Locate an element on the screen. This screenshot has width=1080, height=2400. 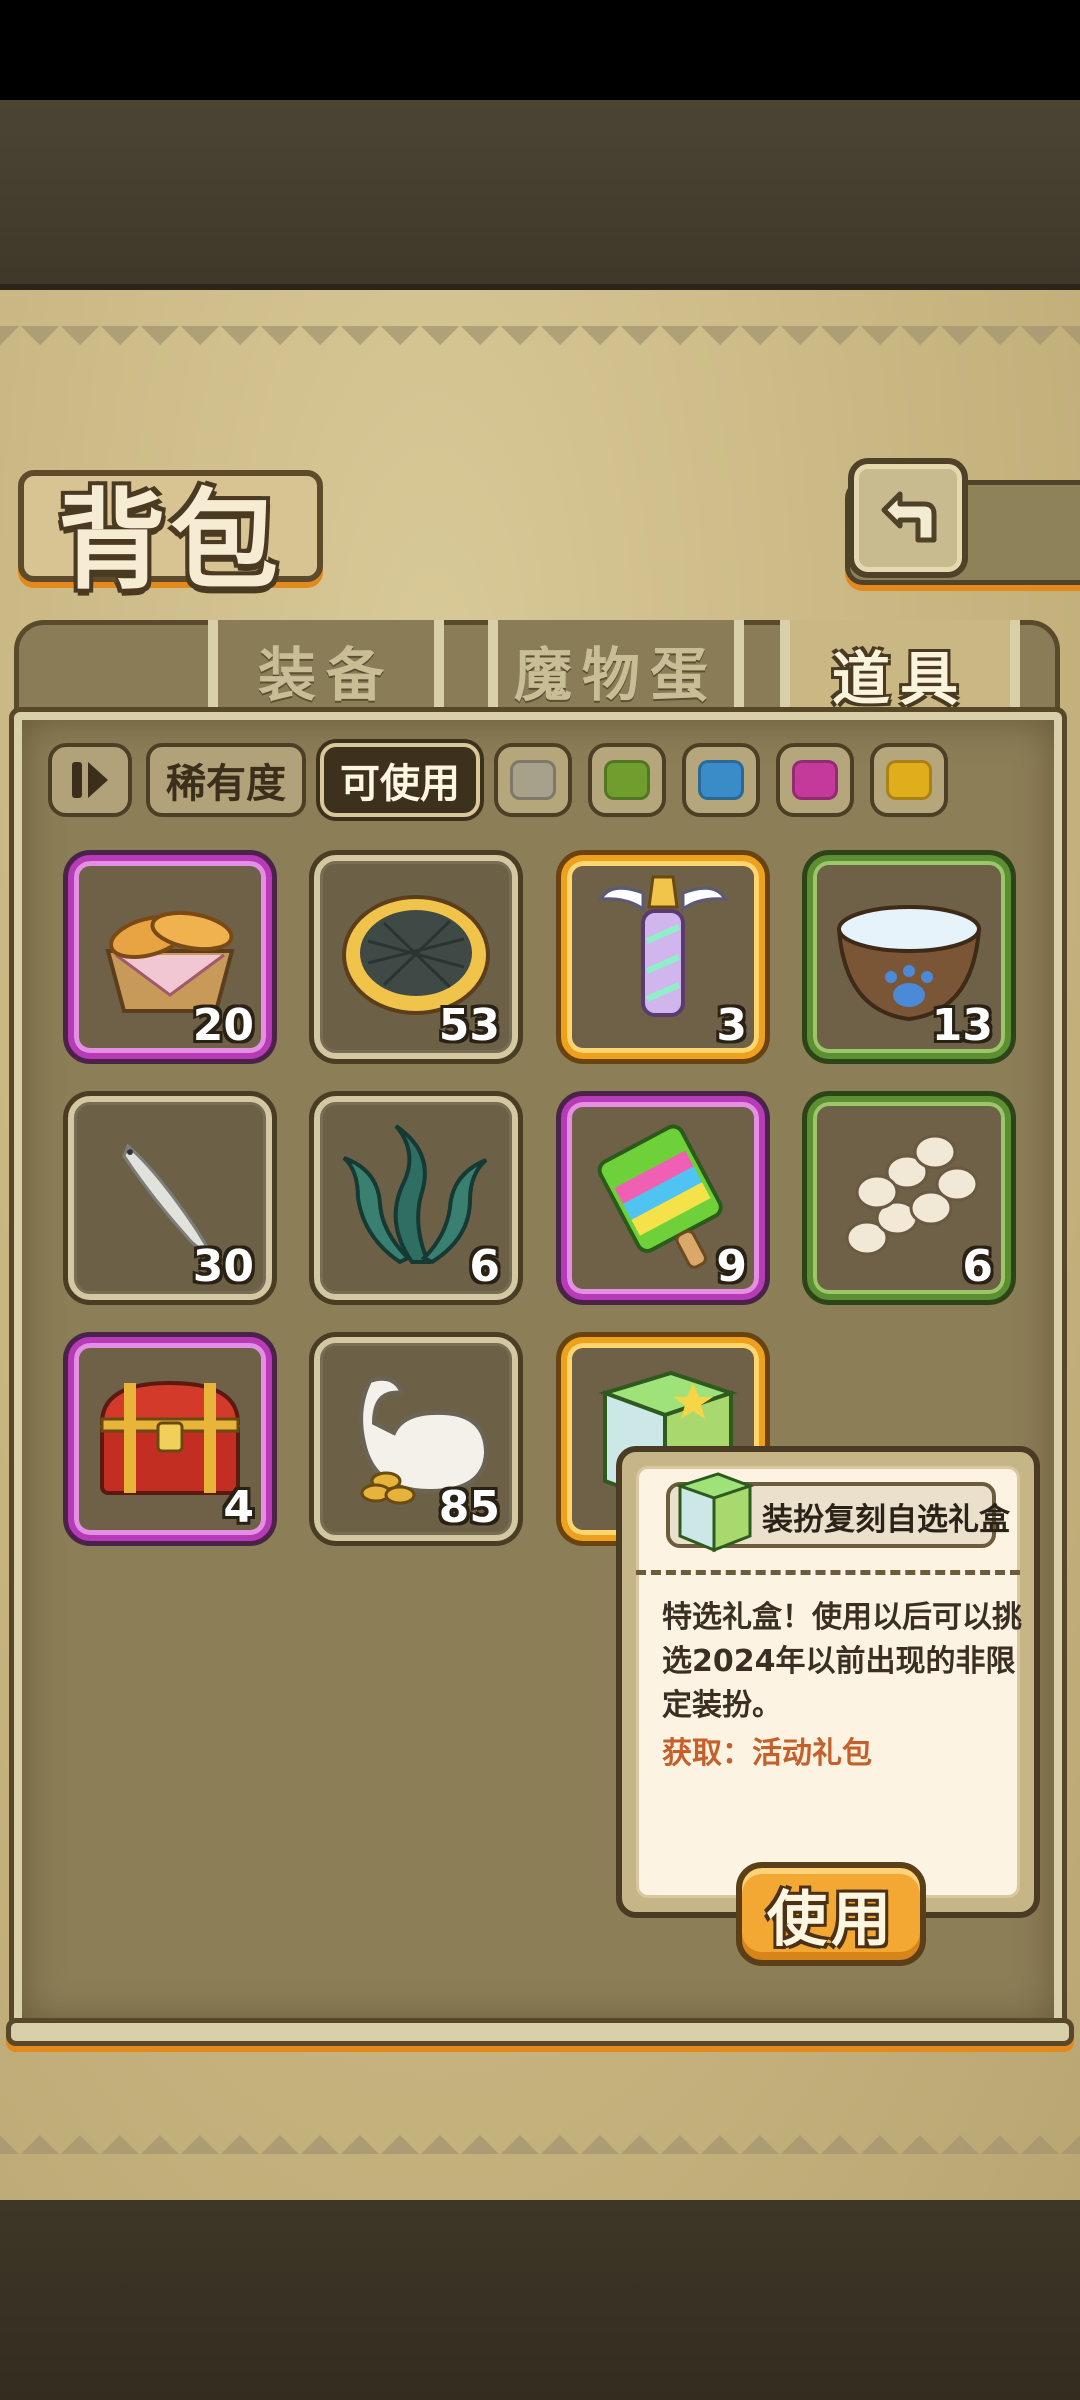
filter-green-button is located at coordinates (627, 780).